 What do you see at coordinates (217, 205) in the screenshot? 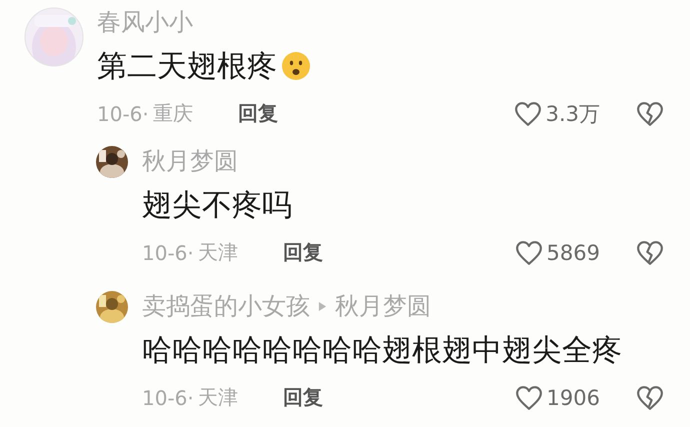
I see `comment-text: 翅尖不疼吗` at bounding box center [217, 205].